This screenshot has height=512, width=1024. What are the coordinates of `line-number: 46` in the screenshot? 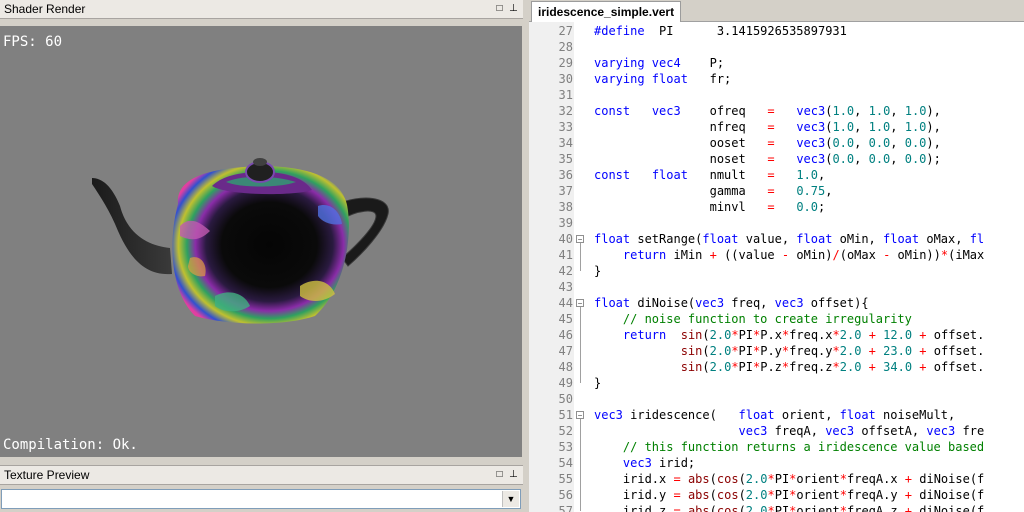 It's located at (565, 335).